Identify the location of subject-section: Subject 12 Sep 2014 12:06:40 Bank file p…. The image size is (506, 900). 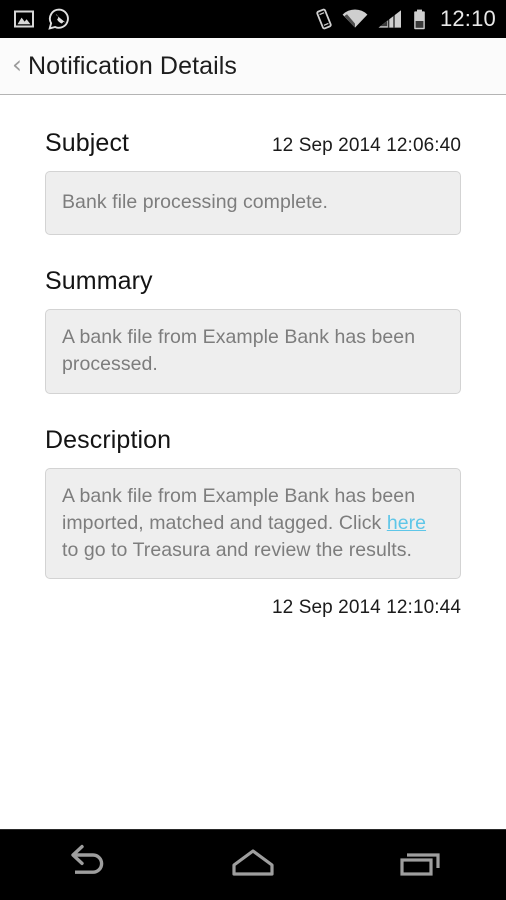
(253, 165).